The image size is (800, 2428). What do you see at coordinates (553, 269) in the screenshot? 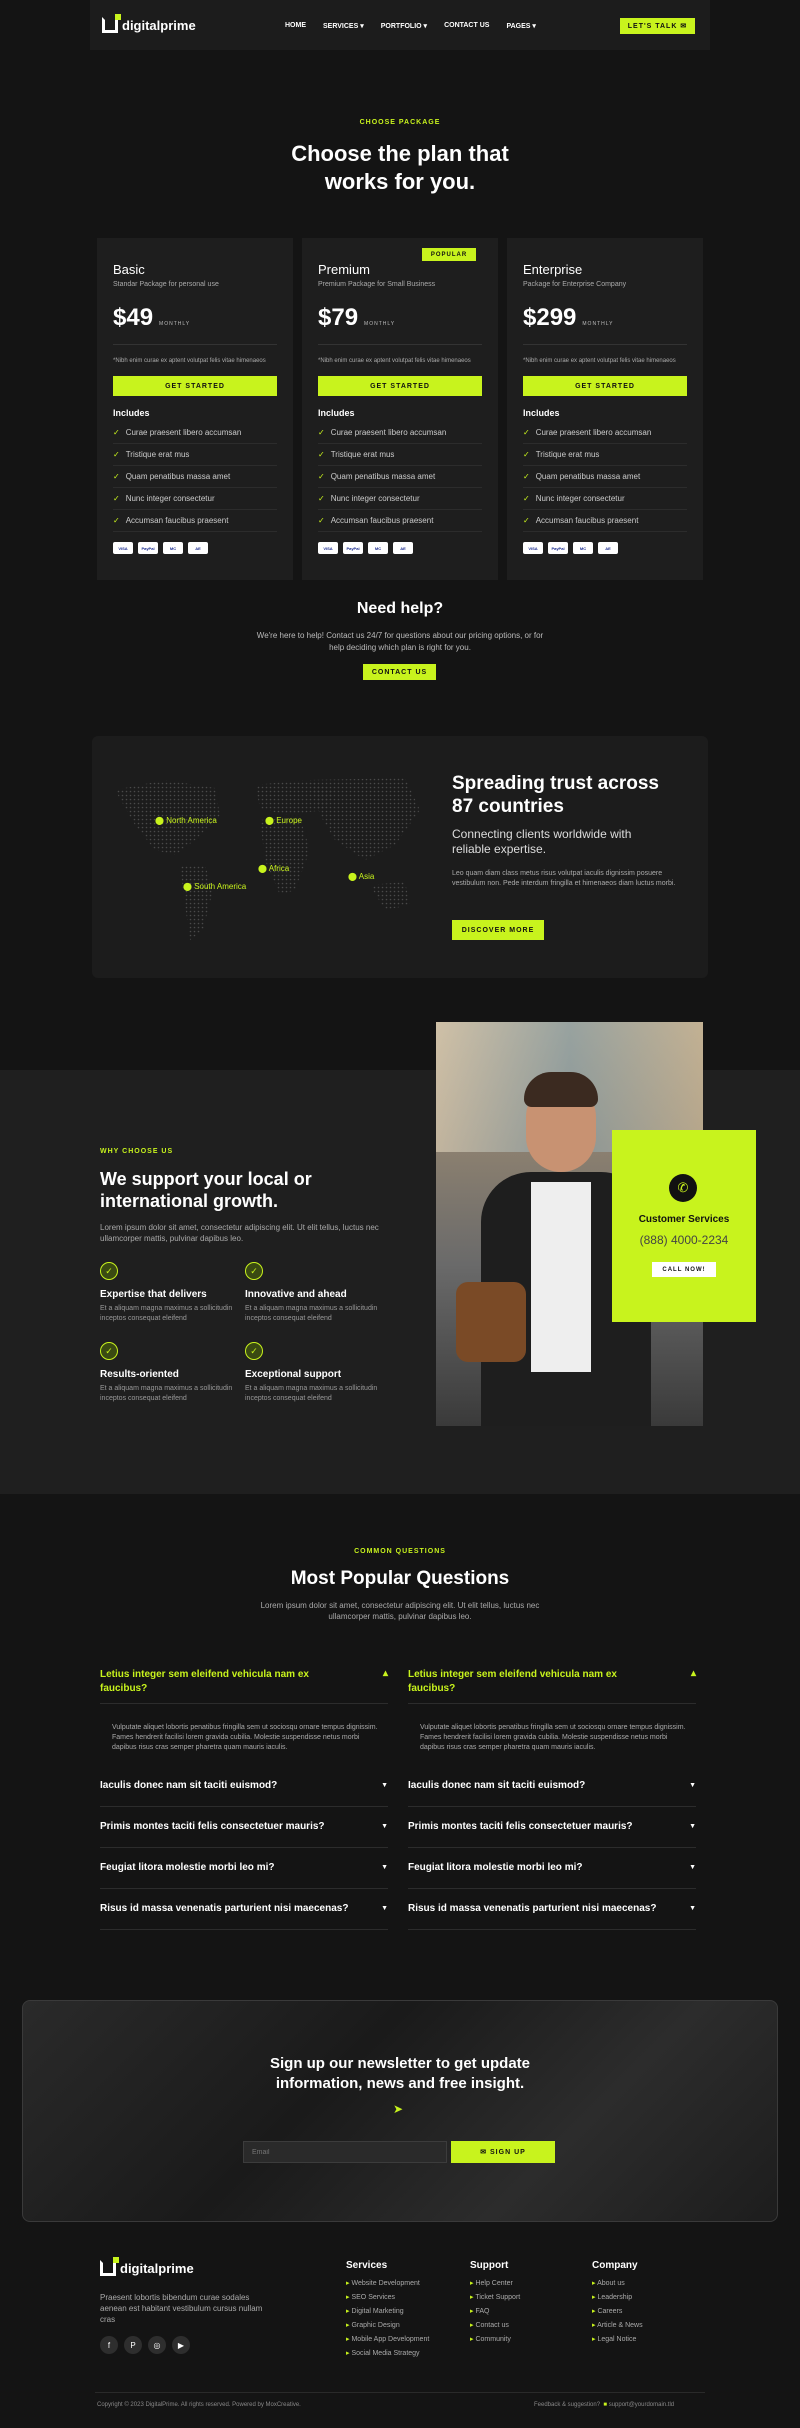
I see `plan-name: Enterprise` at bounding box center [553, 269].